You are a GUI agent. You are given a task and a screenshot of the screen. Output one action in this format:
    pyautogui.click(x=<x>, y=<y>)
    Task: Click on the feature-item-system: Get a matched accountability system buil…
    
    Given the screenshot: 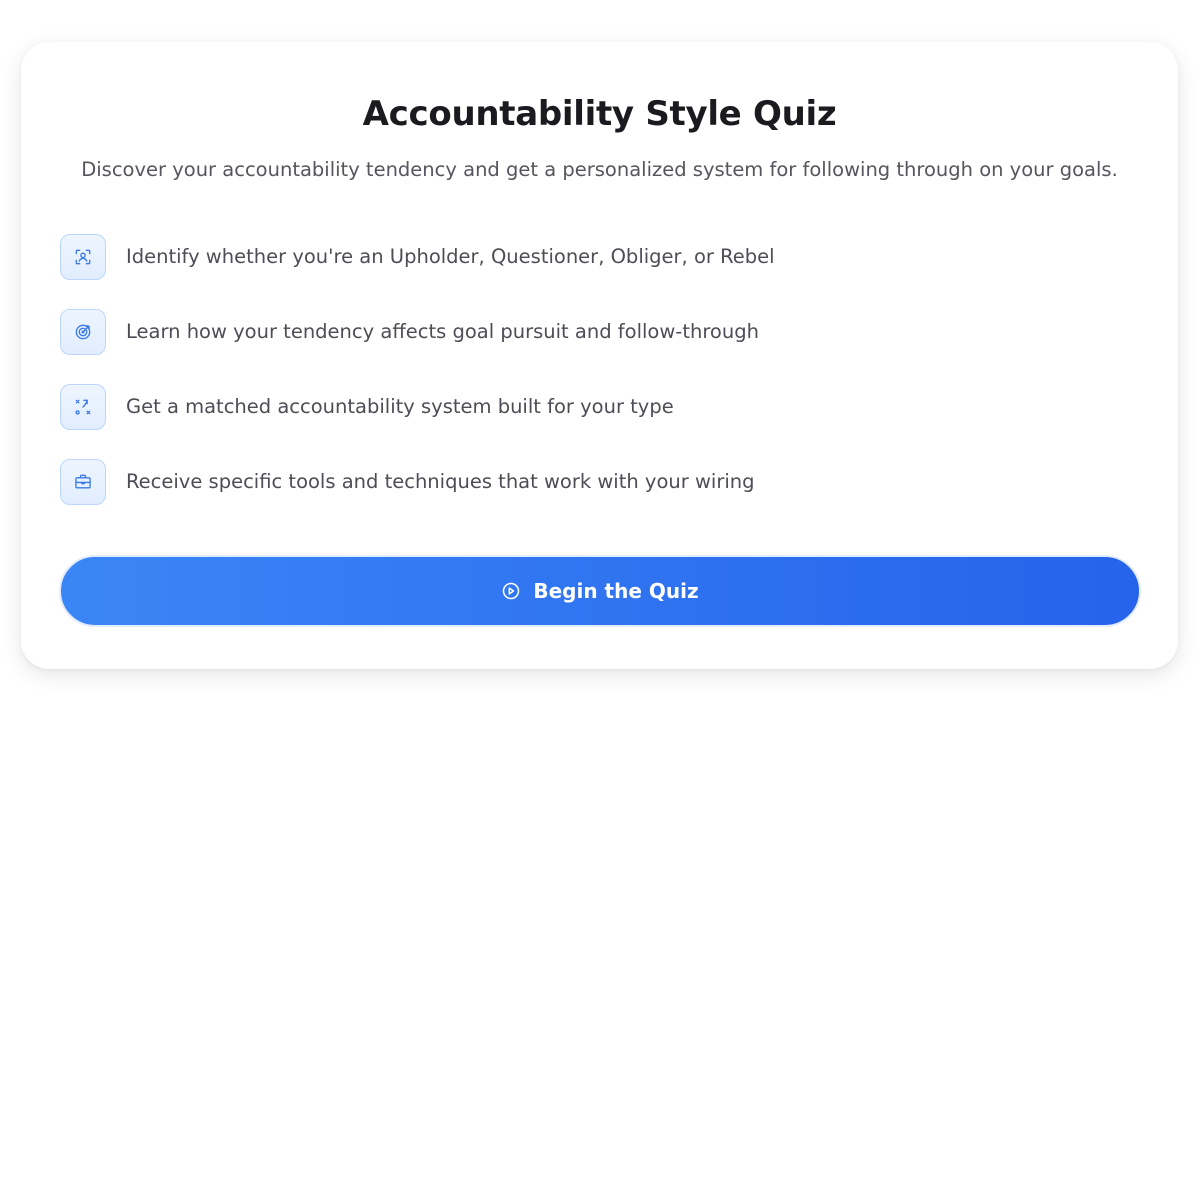 What is the action you would take?
    pyautogui.click(x=590, y=407)
    